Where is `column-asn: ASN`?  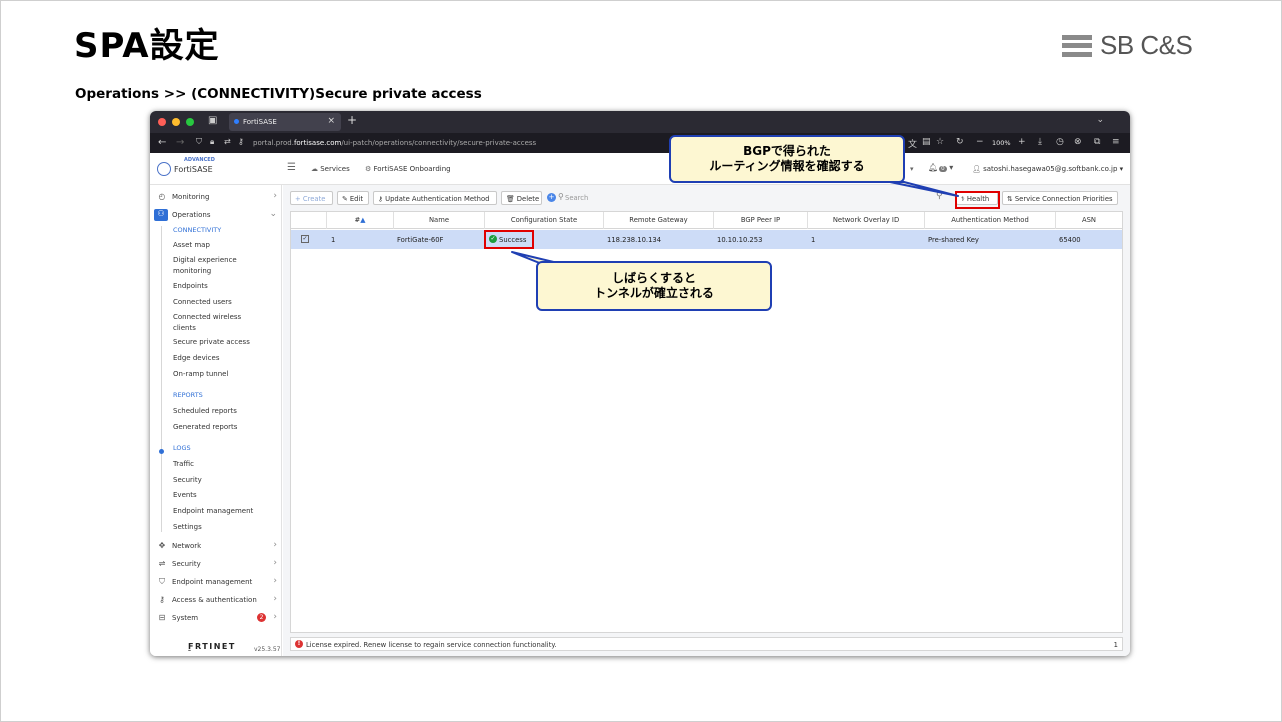
column-asn: ASN is located at coordinates (1089, 220).